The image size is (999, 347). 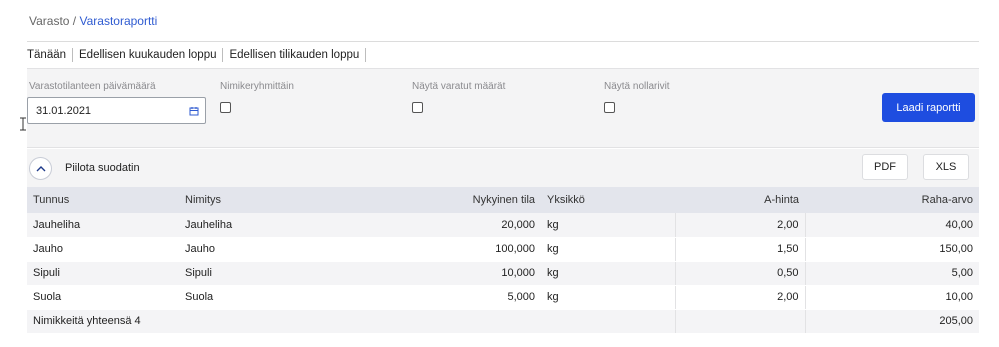 I want to click on group-by-item-checkbox, so click(x=225, y=107).